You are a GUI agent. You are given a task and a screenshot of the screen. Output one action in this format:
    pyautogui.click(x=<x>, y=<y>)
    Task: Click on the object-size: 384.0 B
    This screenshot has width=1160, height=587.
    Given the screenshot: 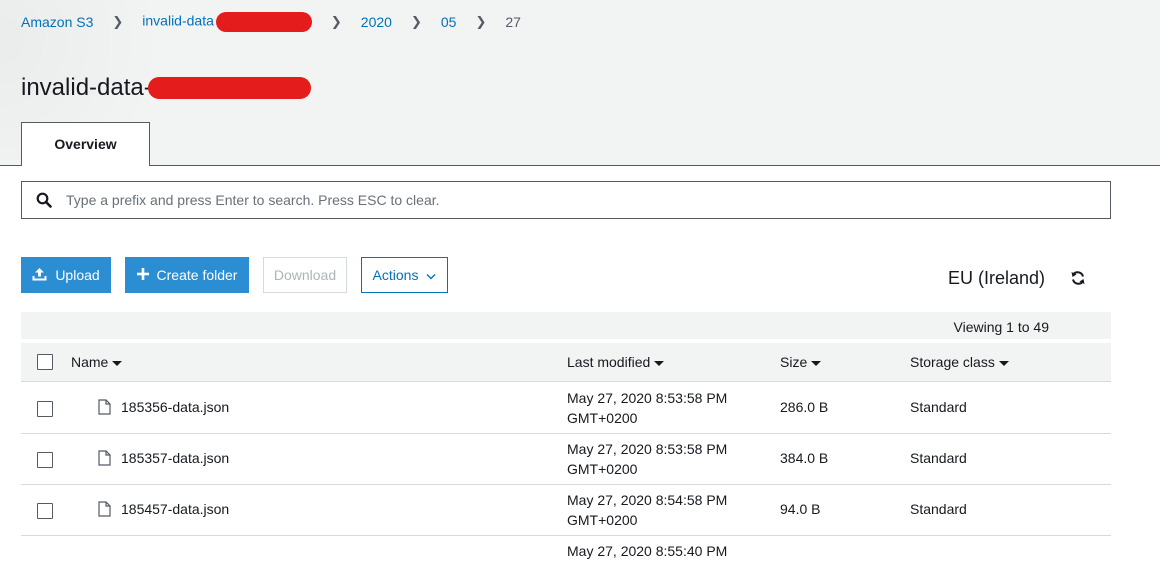 What is the action you would take?
    pyautogui.click(x=804, y=458)
    